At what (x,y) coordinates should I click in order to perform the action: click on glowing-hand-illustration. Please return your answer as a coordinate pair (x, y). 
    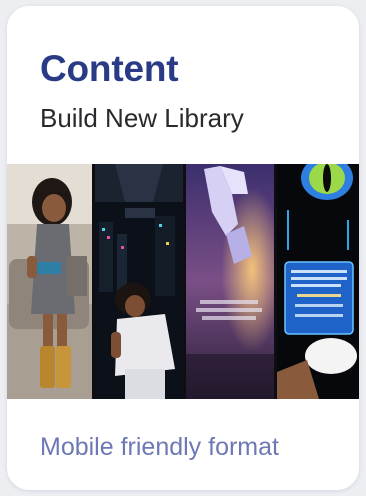
    Looking at the image, I should click on (230, 281).